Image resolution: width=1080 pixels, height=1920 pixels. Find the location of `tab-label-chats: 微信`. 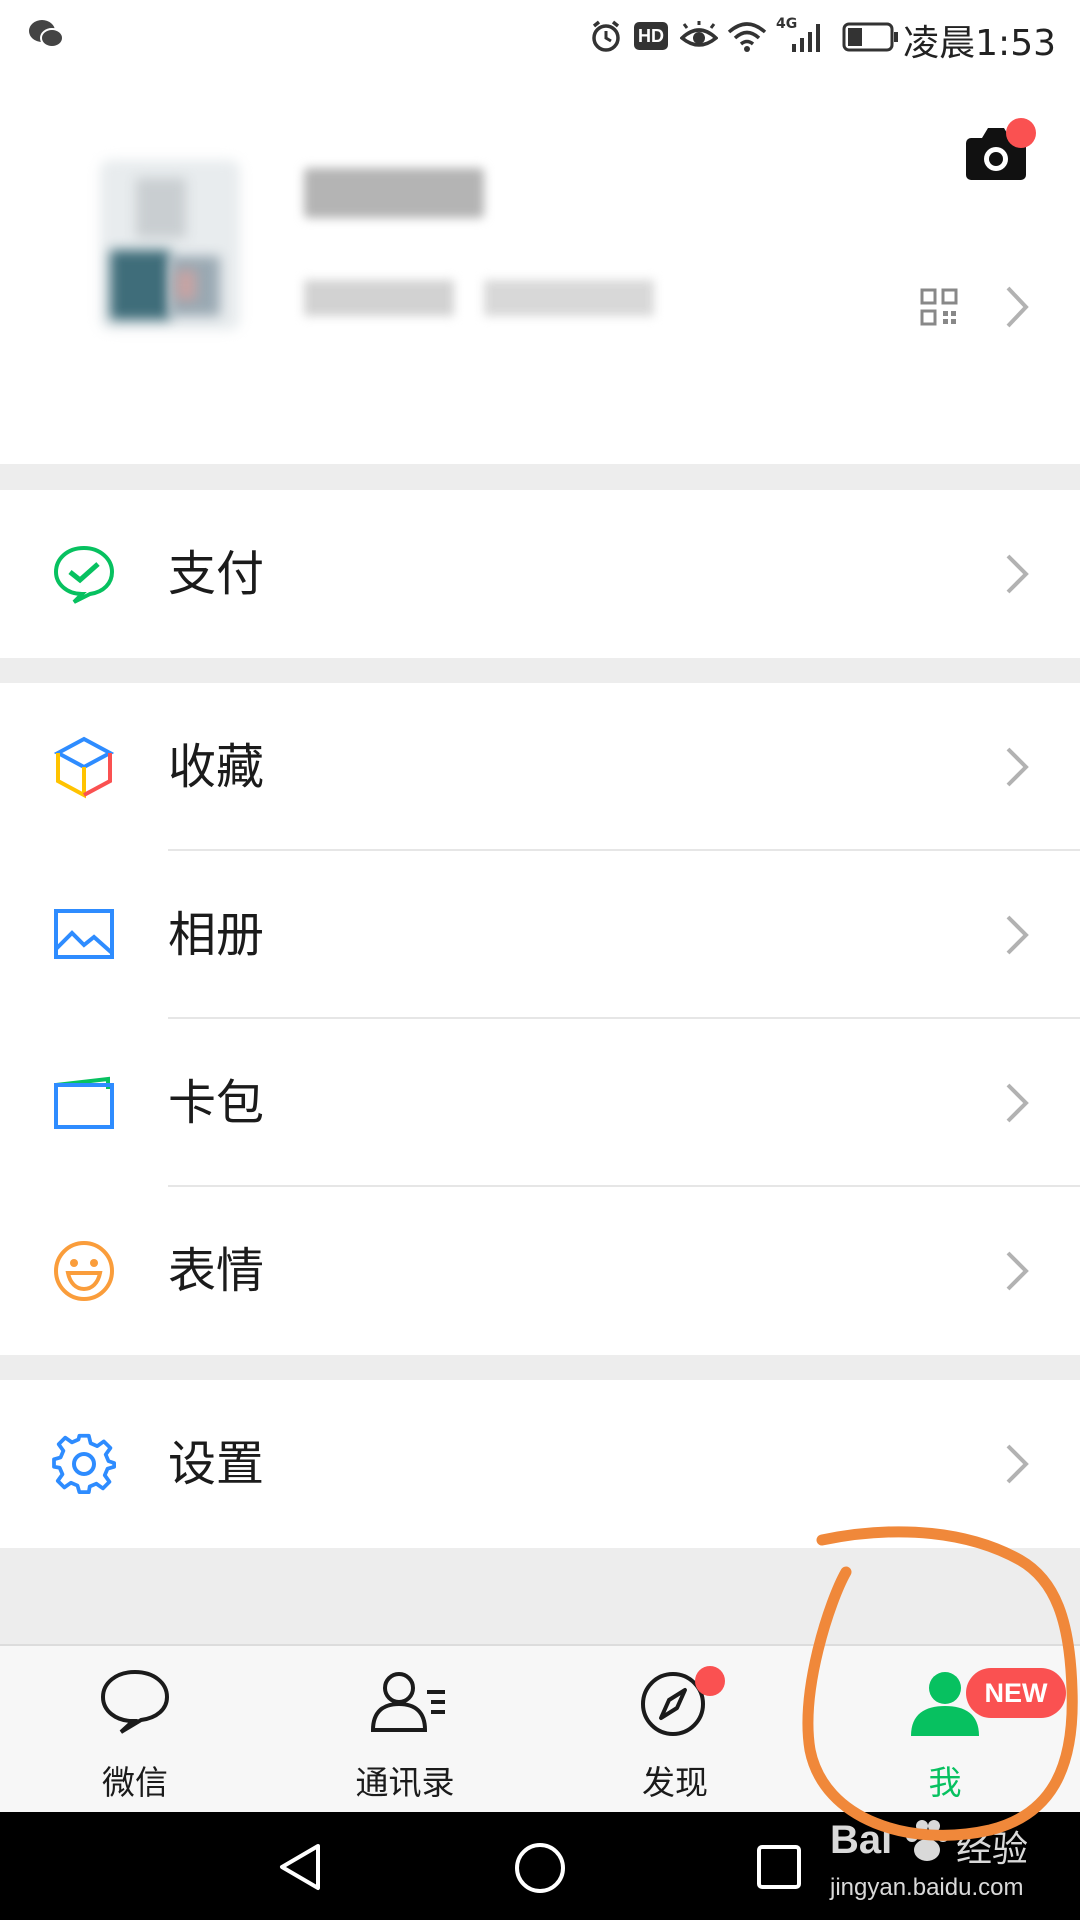

tab-label-chats: 微信 is located at coordinates (135, 1782).